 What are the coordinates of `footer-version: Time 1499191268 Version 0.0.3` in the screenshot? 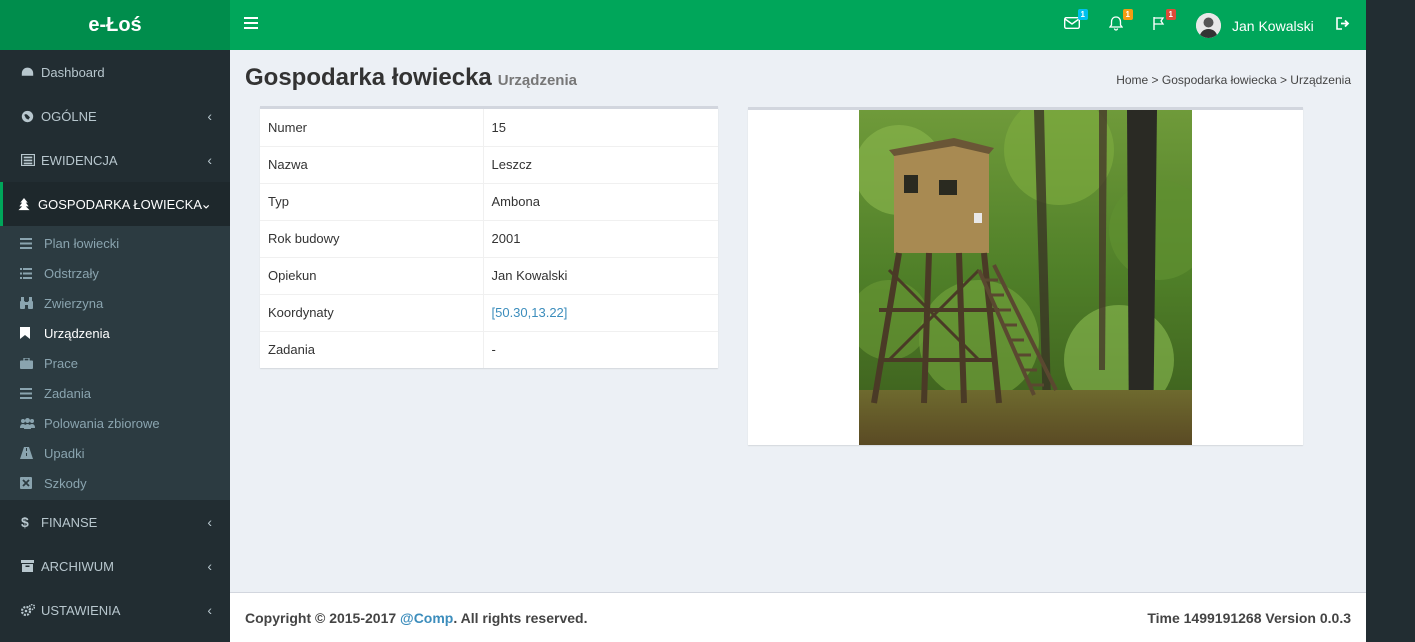 It's located at (1249, 618).